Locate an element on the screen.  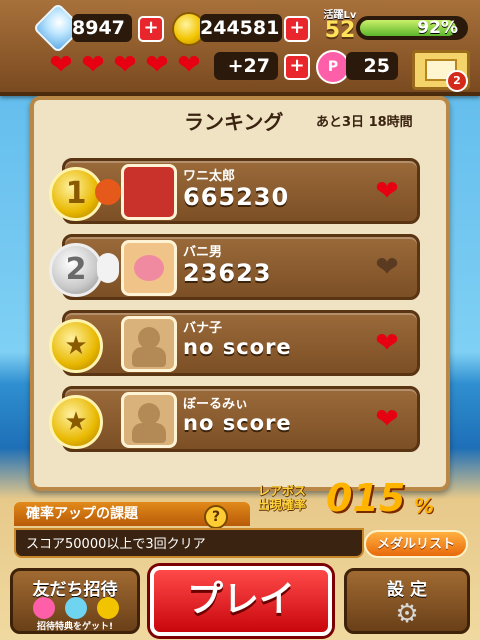
level-progress-bar: 92% is located at coordinates (412, 28).